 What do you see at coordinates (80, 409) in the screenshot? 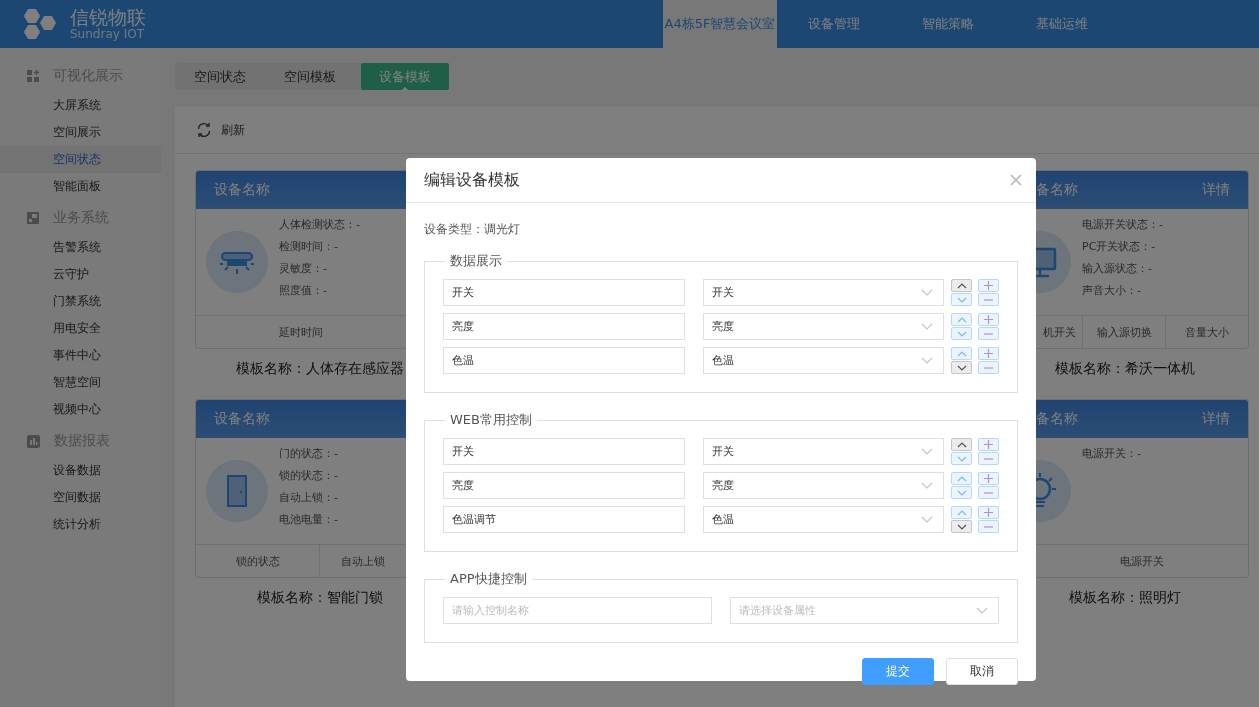
I see `sidebar-item: 视频中心` at bounding box center [80, 409].